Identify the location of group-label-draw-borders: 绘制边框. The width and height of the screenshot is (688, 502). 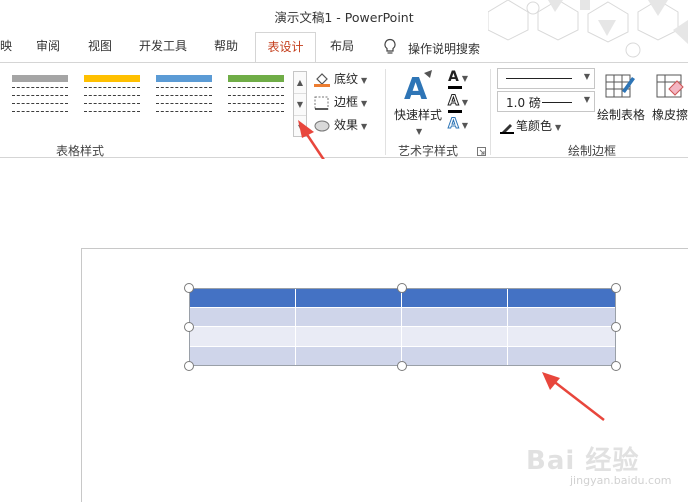
(592, 151).